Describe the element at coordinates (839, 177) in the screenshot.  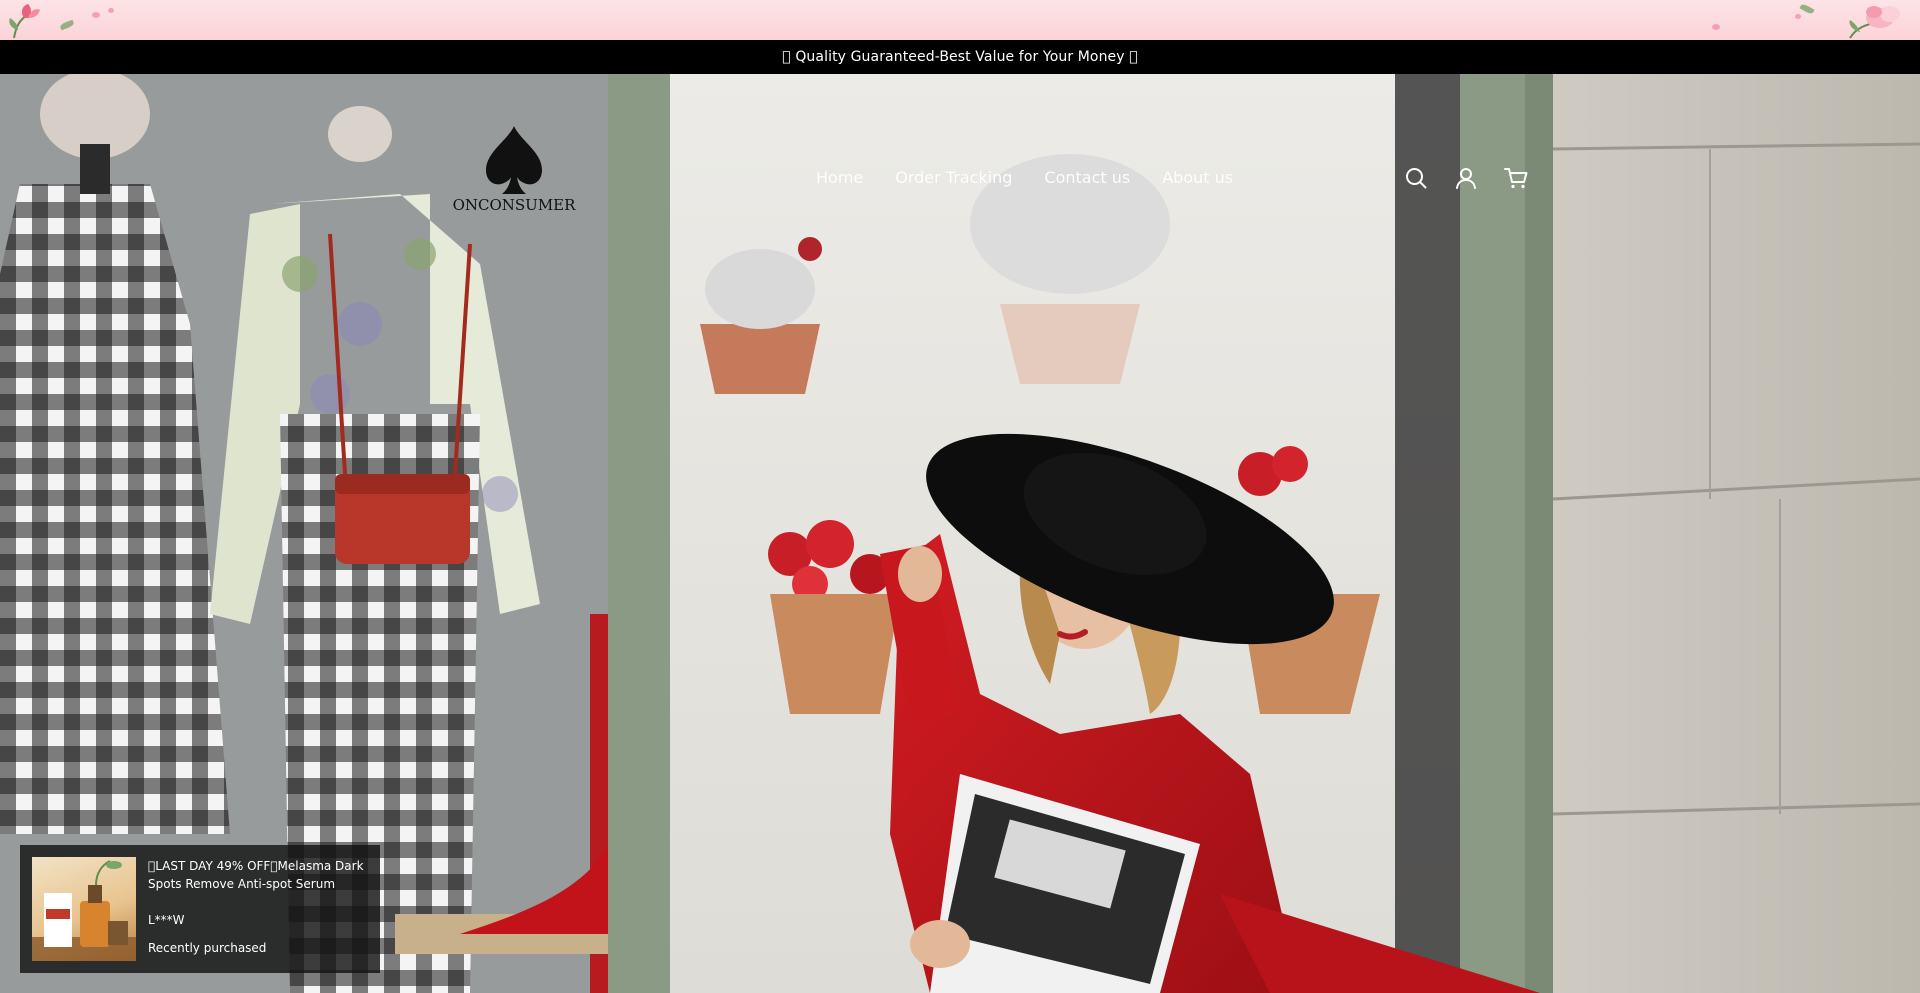
I see `nav-link-home: Home` at that location.